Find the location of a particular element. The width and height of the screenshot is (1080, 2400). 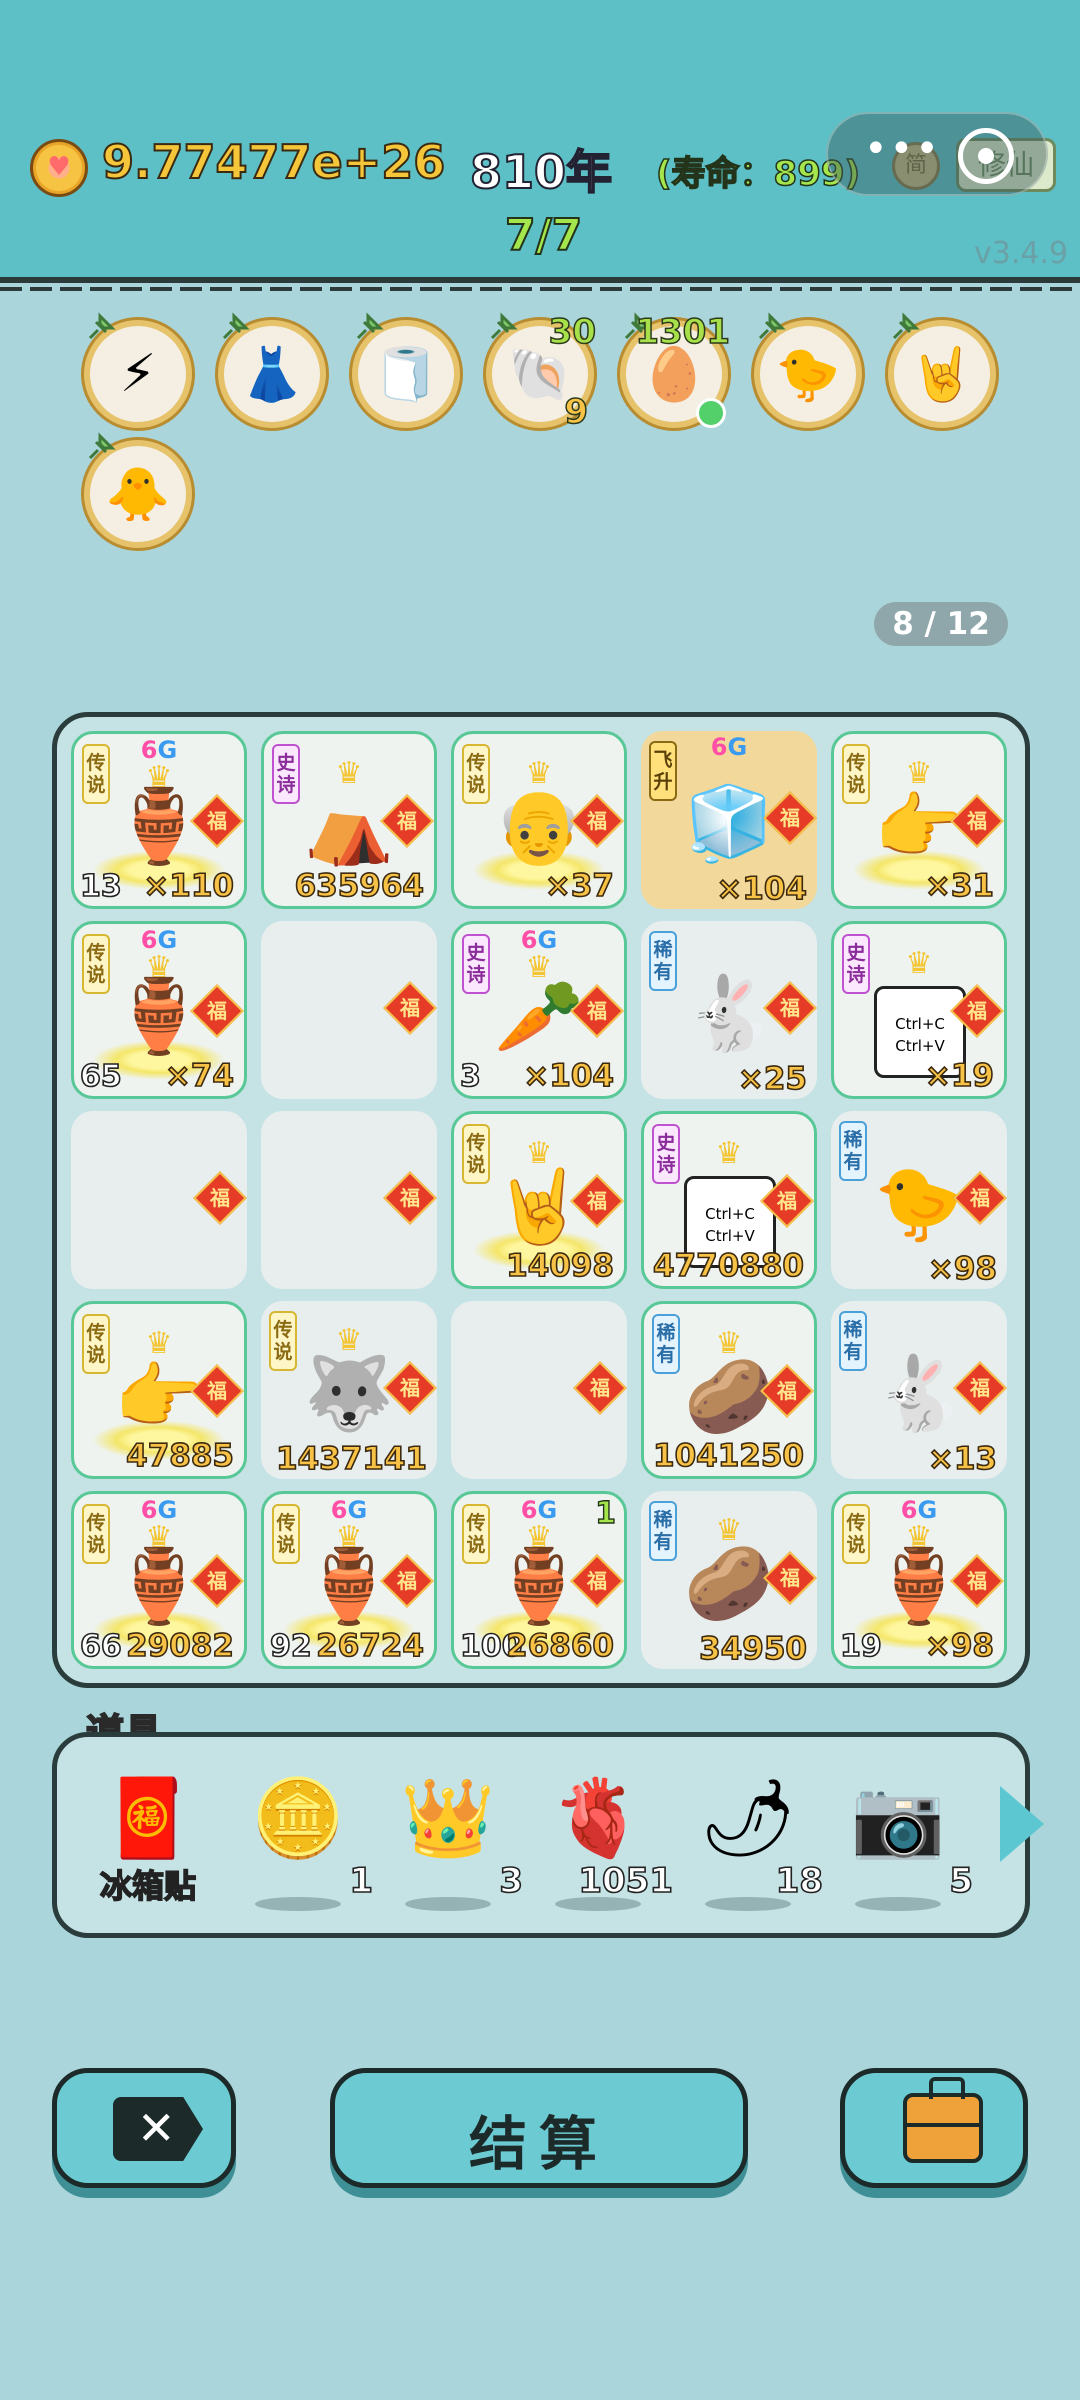

item-count: ×74 is located at coordinates (199, 1076).